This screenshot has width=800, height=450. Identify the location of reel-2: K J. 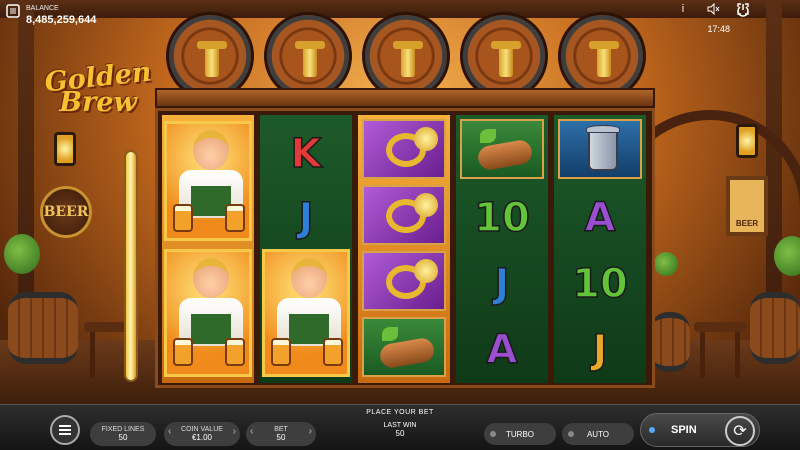
(306, 249).